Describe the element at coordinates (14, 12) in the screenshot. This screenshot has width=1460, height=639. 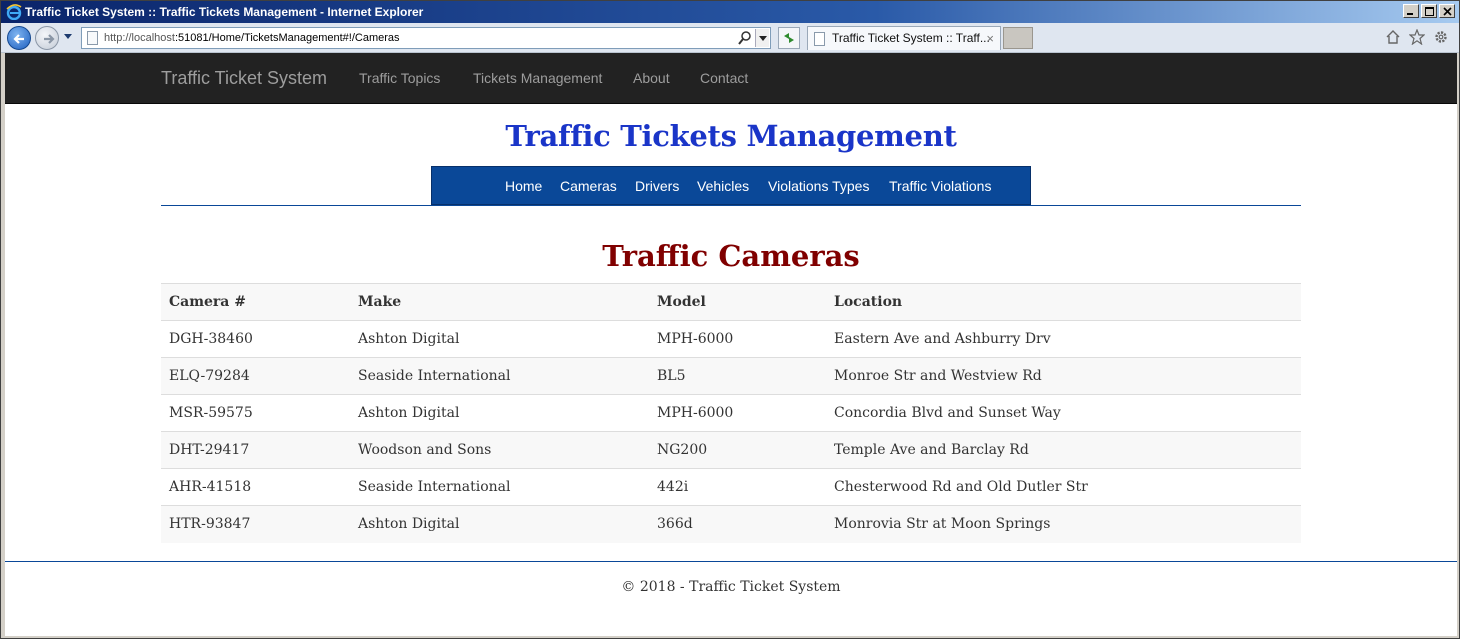
I see `ie-icon` at that location.